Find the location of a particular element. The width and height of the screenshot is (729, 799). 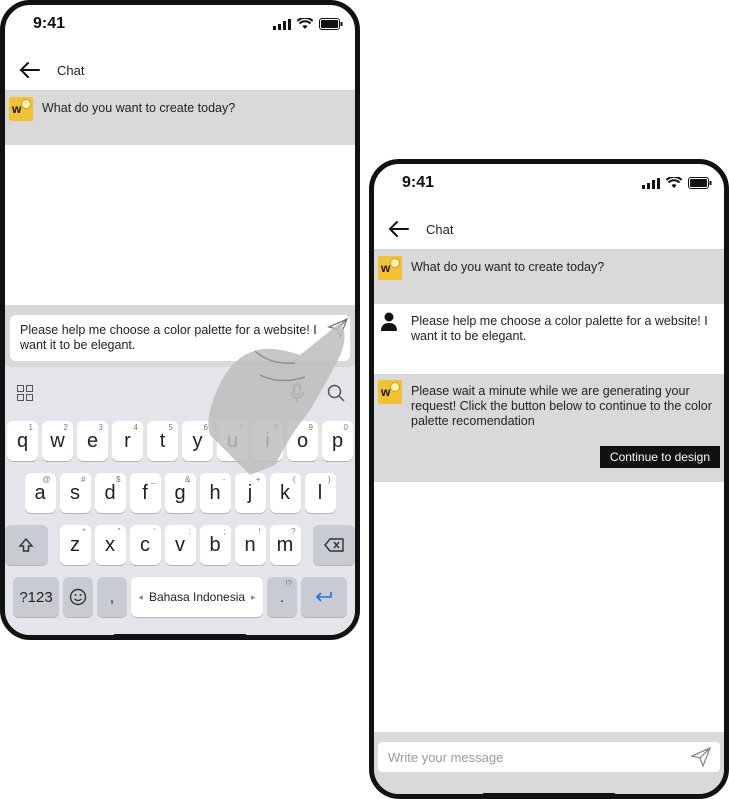

key-h: -h is located at coordinates (215, 493).